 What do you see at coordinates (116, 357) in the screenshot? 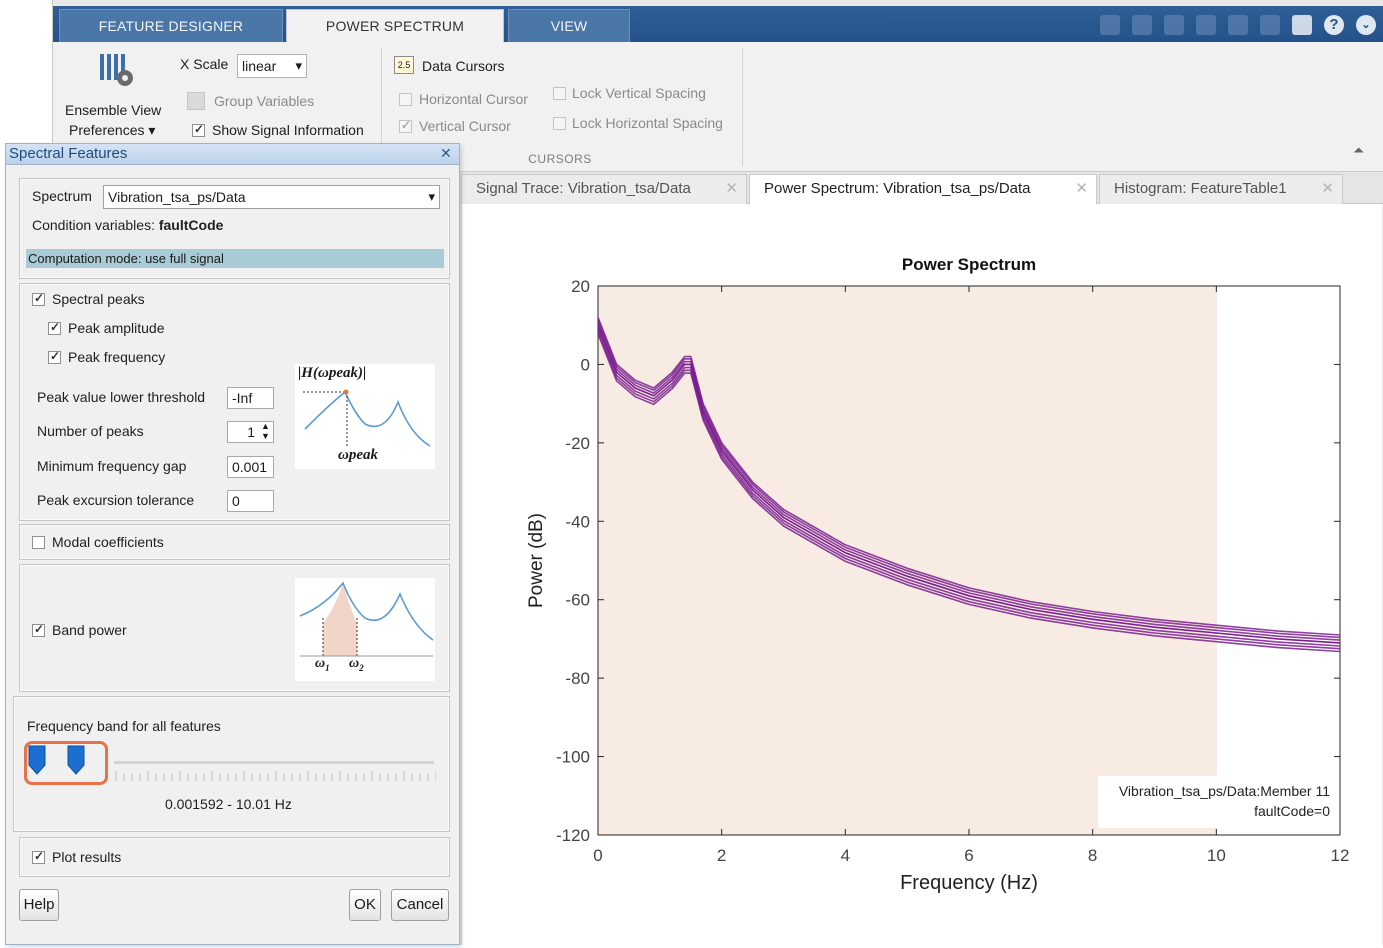
I see `peak-frequency-label: Peak frequency` at bounding box center [116, 357].